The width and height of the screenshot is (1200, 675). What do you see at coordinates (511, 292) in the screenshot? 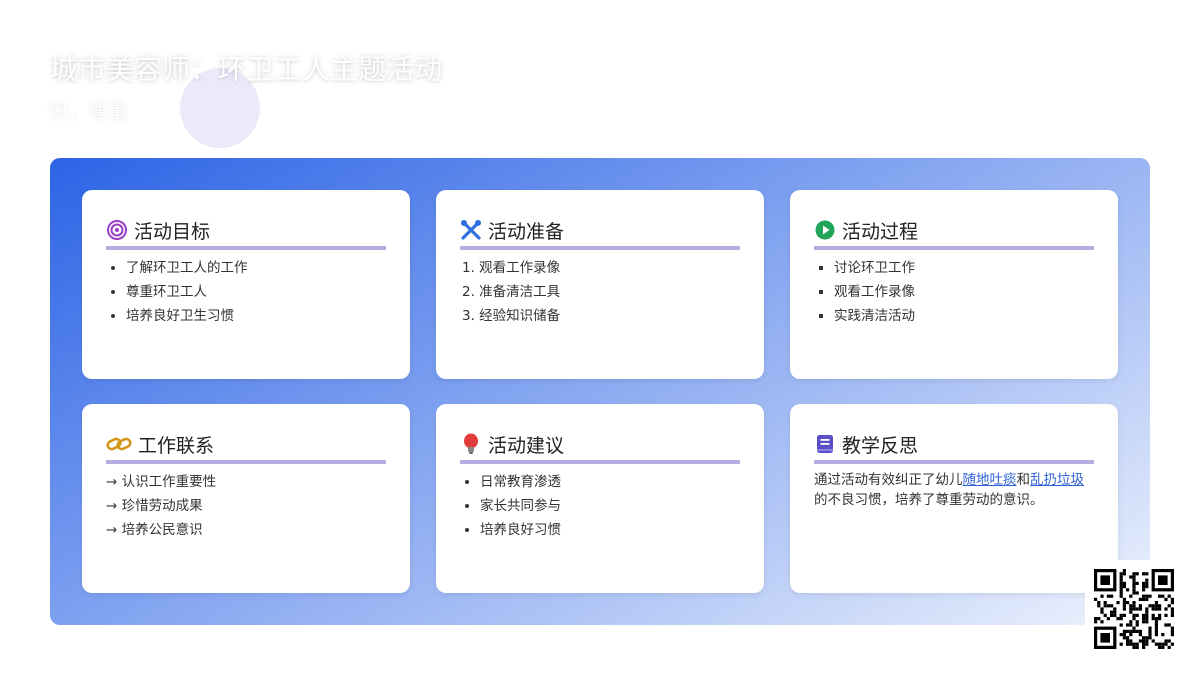
I see `list-item: 2. 准备清洁工具` at bounding box center [511, 292].